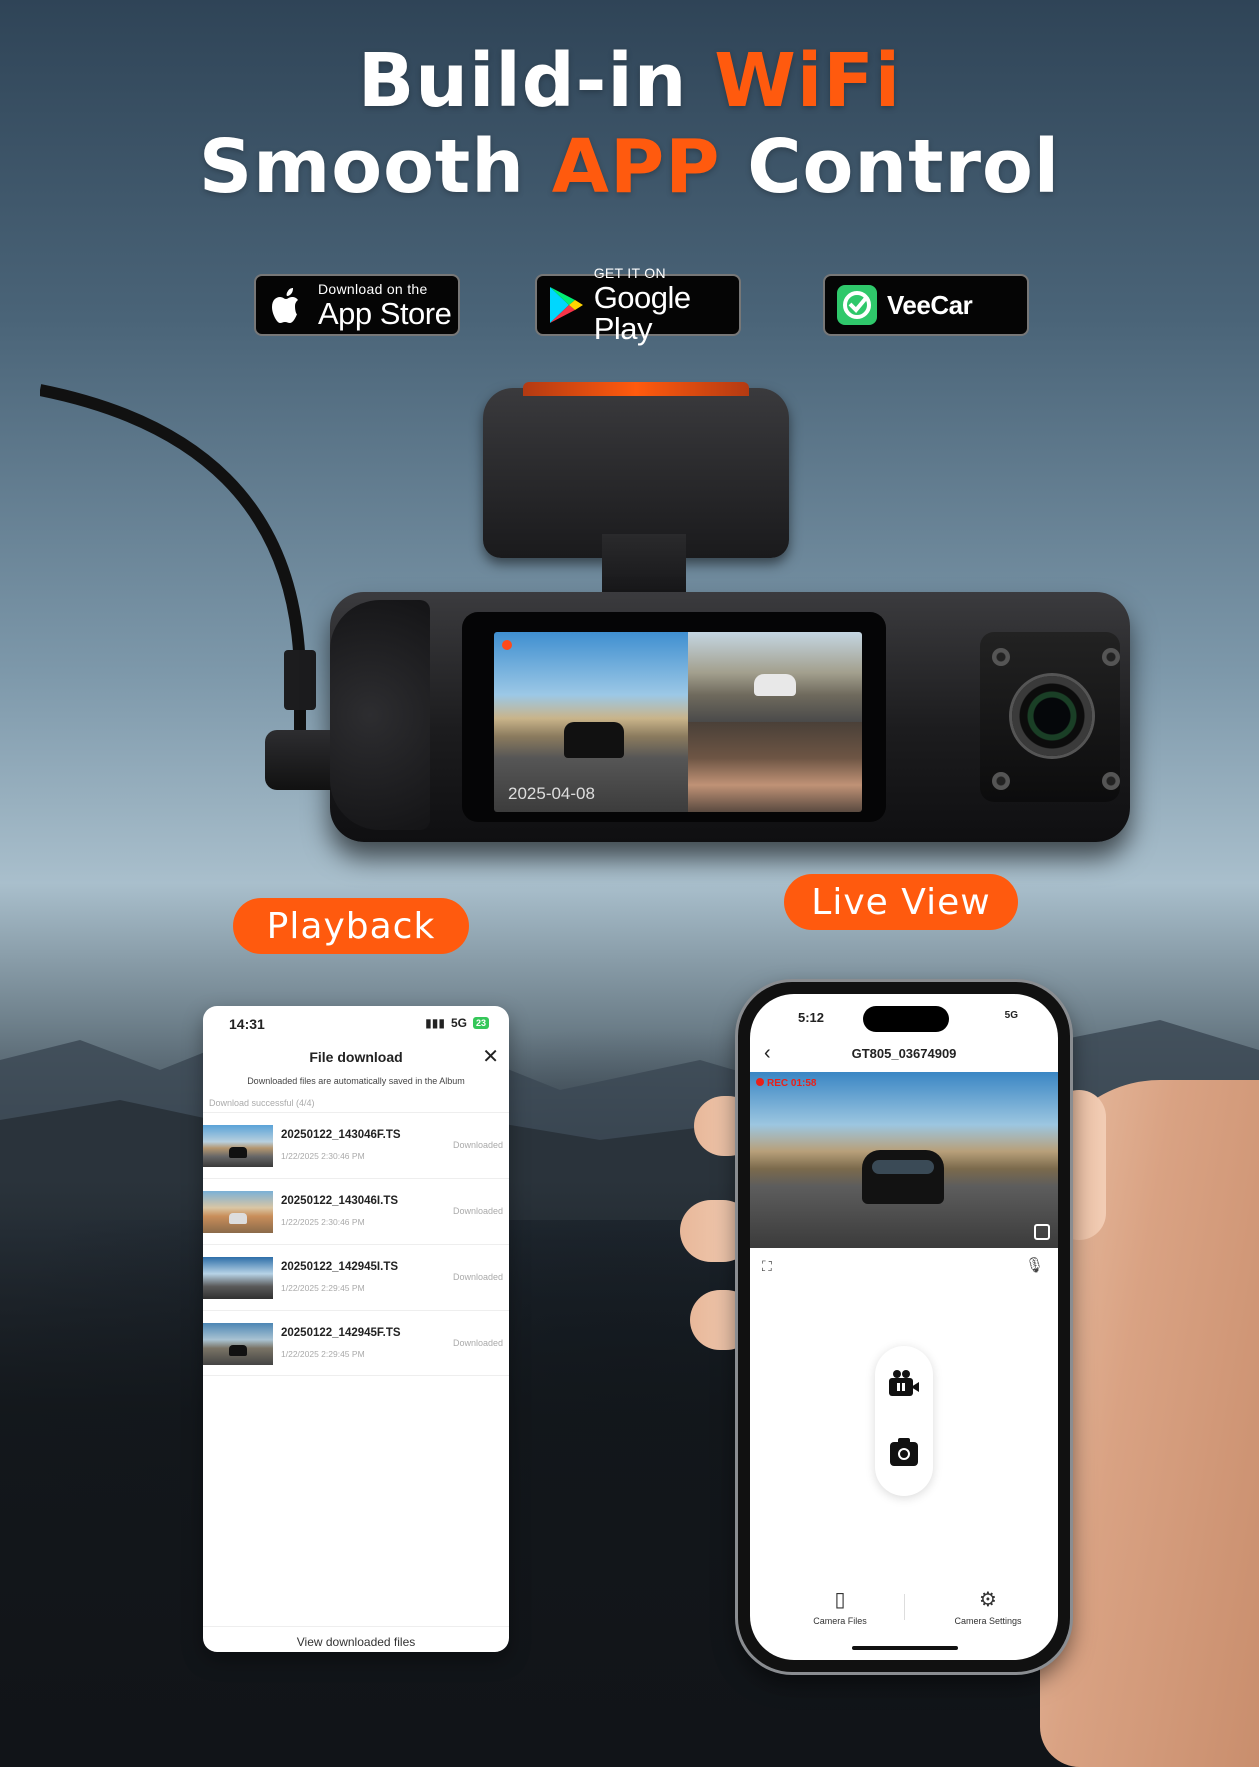 This screenshot has width=1259, height=1767. What do you see at coordinates (808, 81) in the screenshot?
I see `headline-accent-wifi: WiFi` at bounding box center [808, 81].